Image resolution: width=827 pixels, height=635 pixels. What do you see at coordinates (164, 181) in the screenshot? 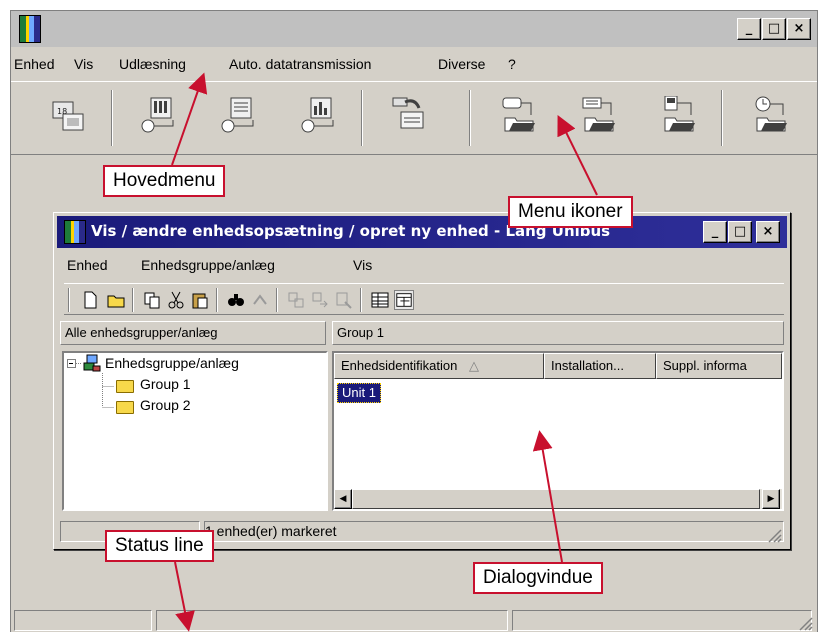
I see `callout-hovedmenu: Hovedmenu` at bounding box center [164, 181].